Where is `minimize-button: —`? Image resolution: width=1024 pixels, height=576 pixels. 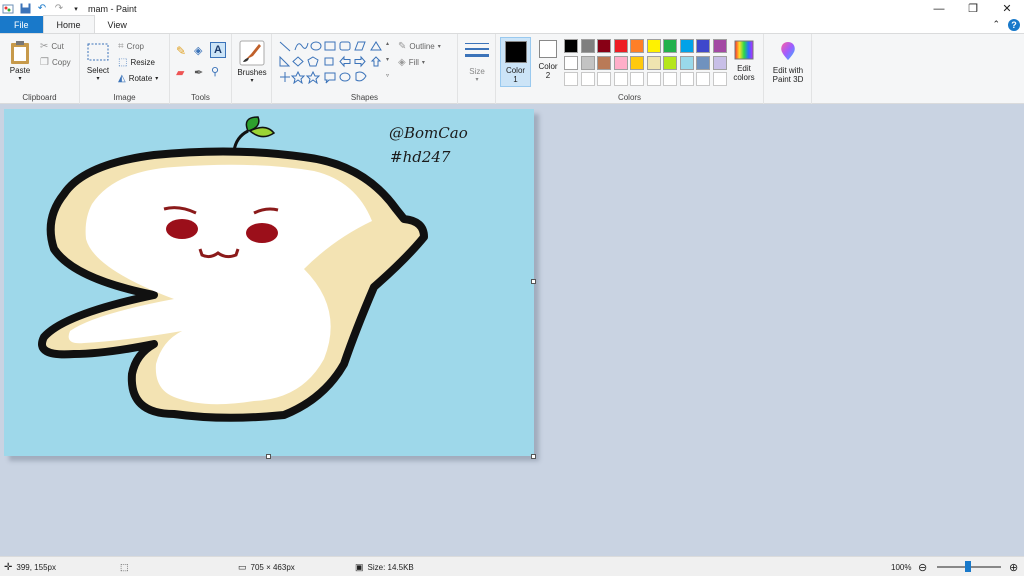 minimize-button: — is located at coordinates (939, 8).